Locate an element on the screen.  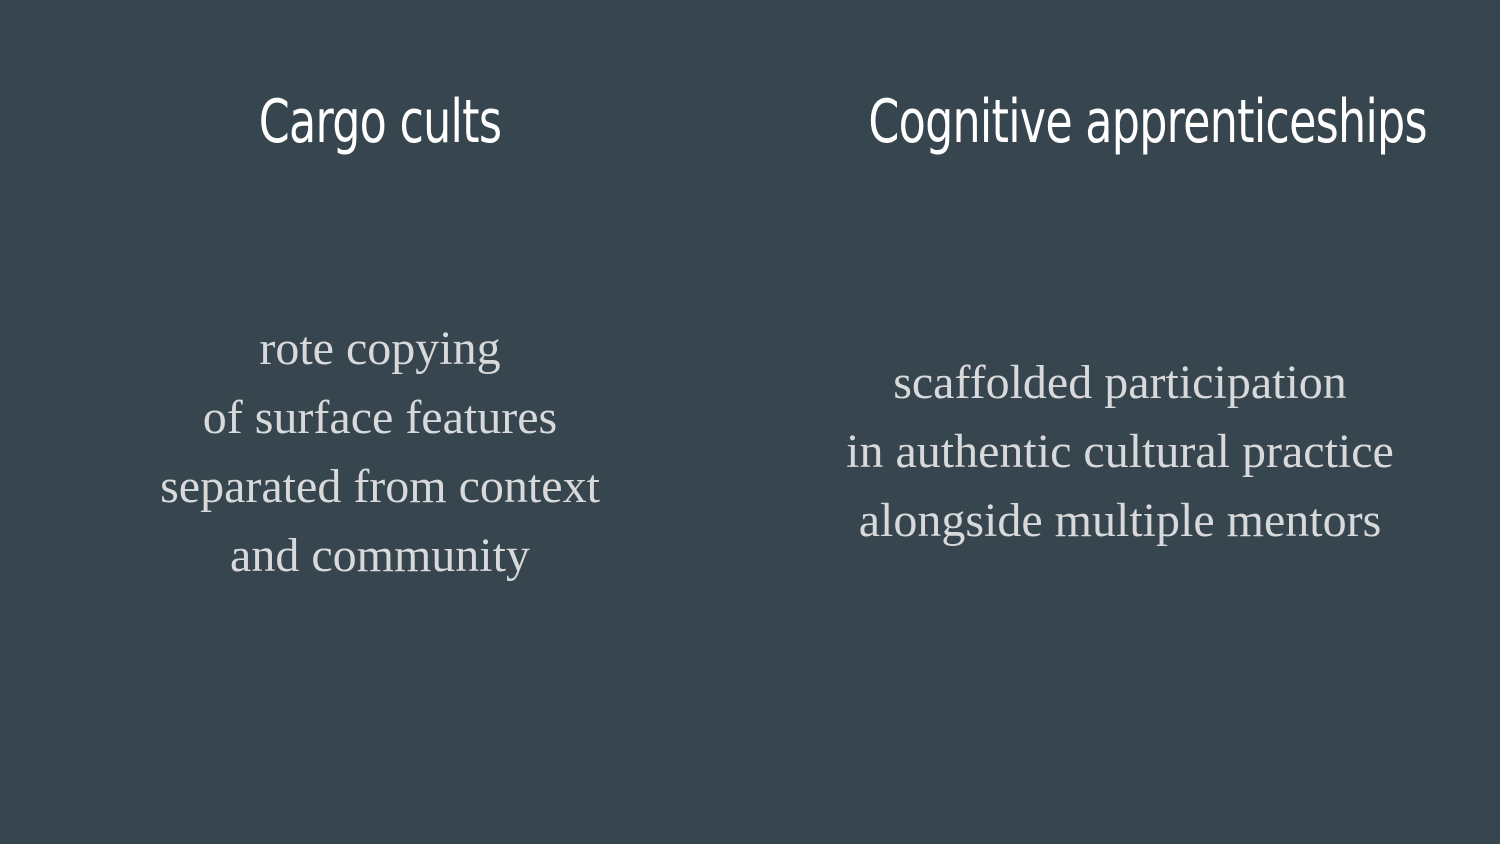
left-body-line: and community is located at coordinates (380, 555).